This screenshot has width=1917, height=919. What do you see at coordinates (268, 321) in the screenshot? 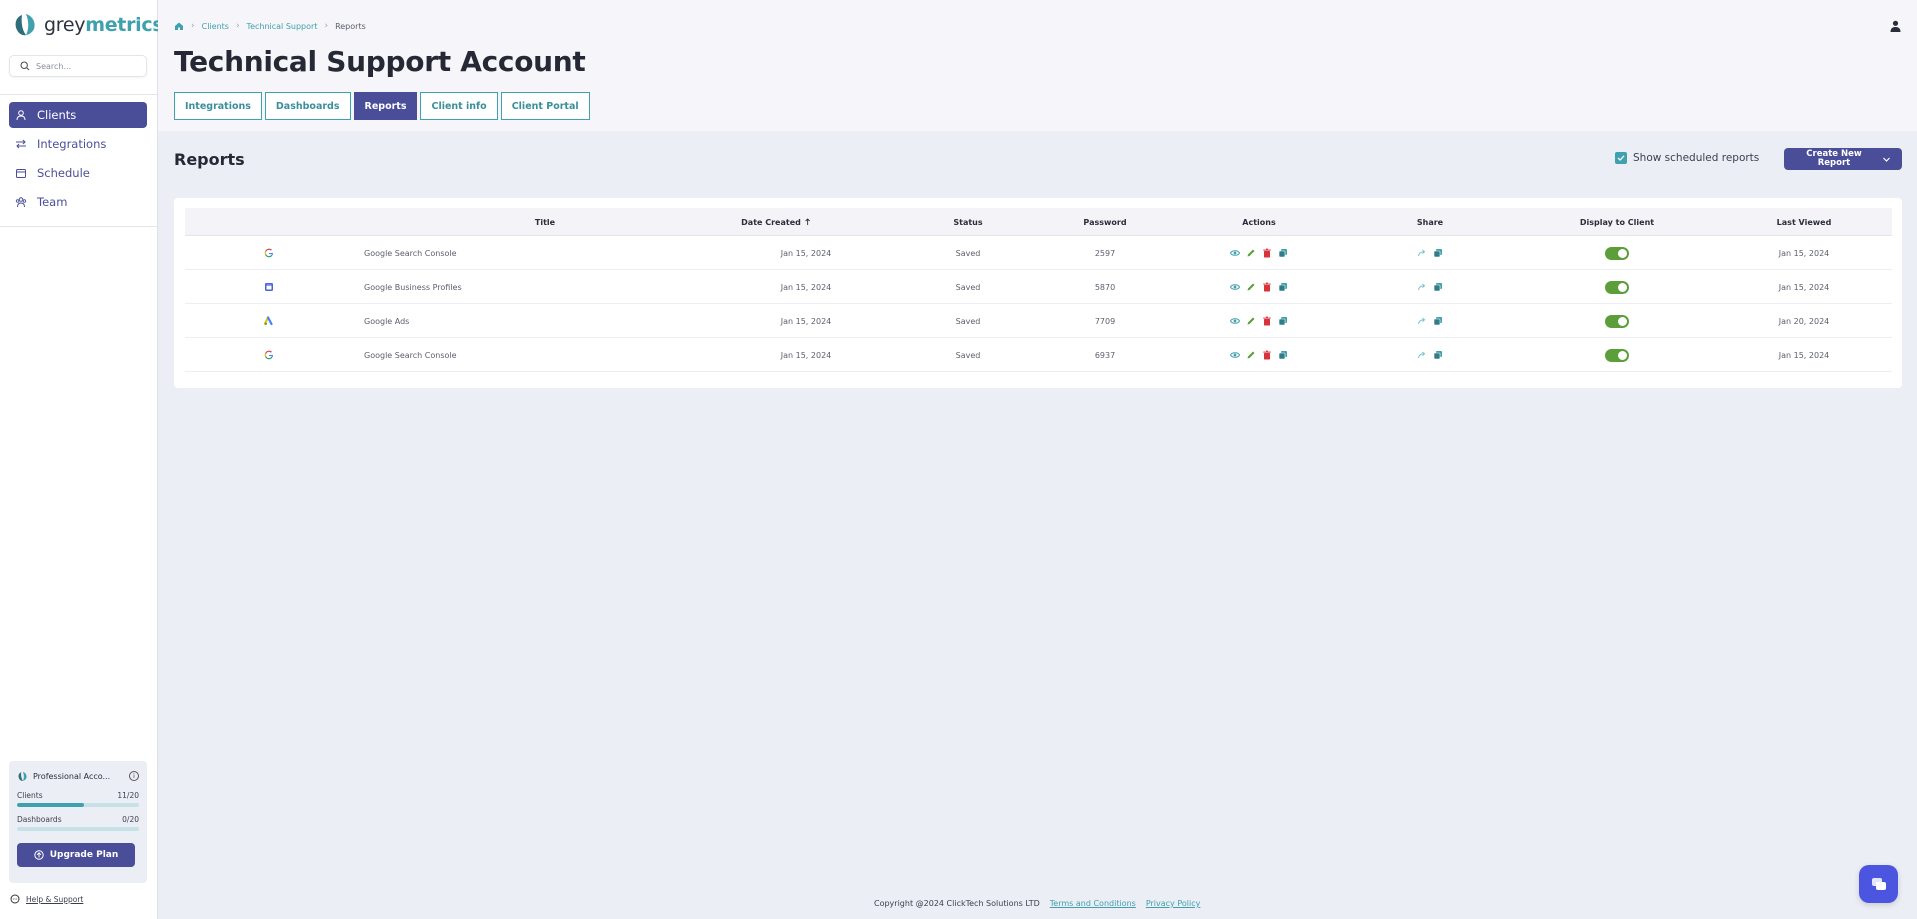
I see `google-ads-icon` at bounding box center [268, 321].